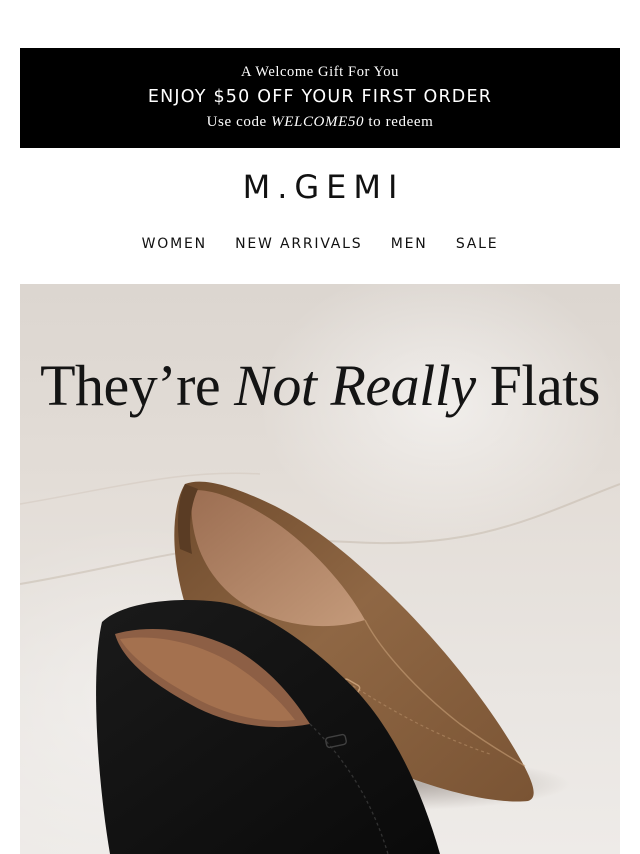 This screenshot has width=640, height=854. What do you see at coordinates (399, 122) in the screenshot?
I see `promo-code-suffix: to redeem` at bounding box center [399, 122].